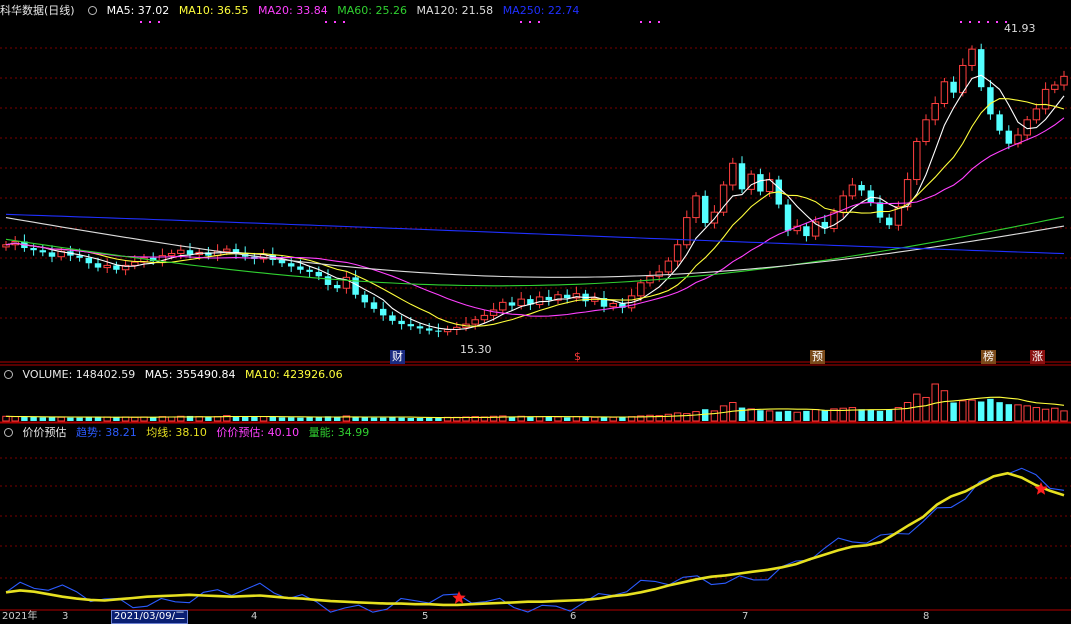 Image resolution: width=1071 pixels, height=624 pixels. What do you see at coordinates (1037, 357) in the screenshot?
I see `marker-rise: 涨` at bounding box center [1037, 357].